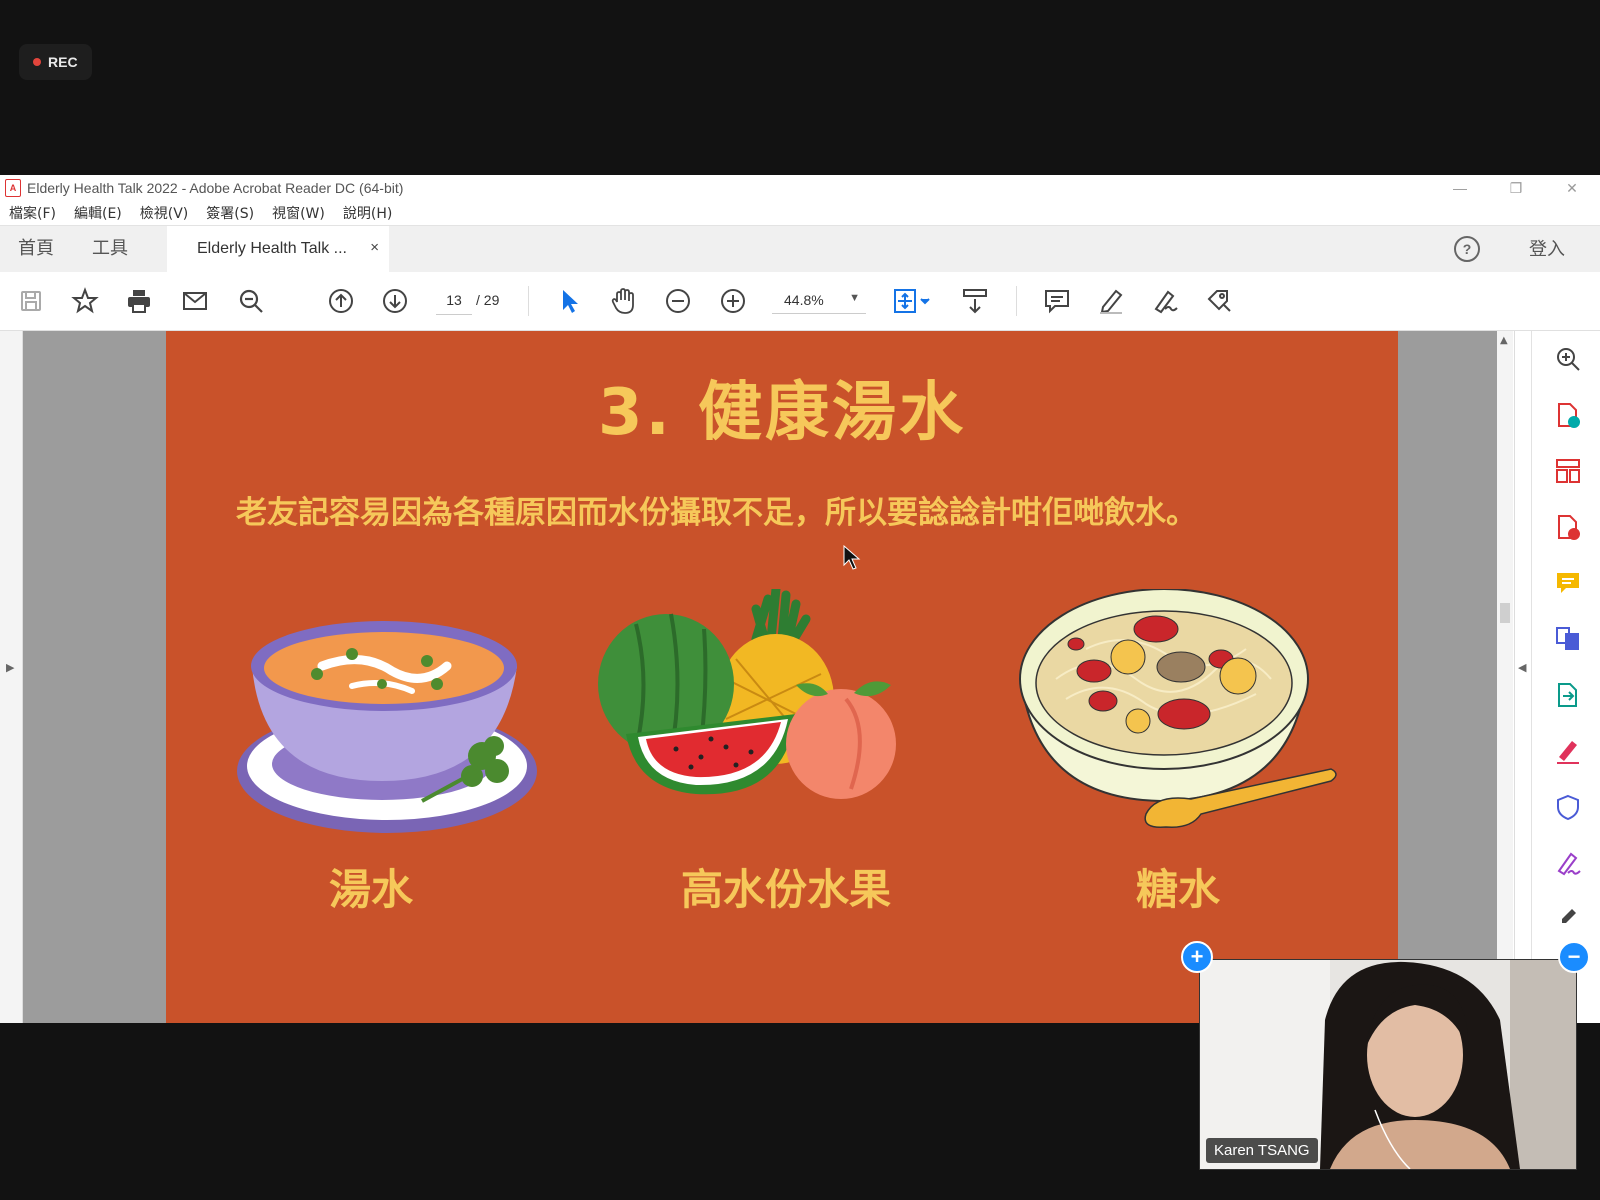  I want to click on sweet-soup-illustration, so click(1178, 708).